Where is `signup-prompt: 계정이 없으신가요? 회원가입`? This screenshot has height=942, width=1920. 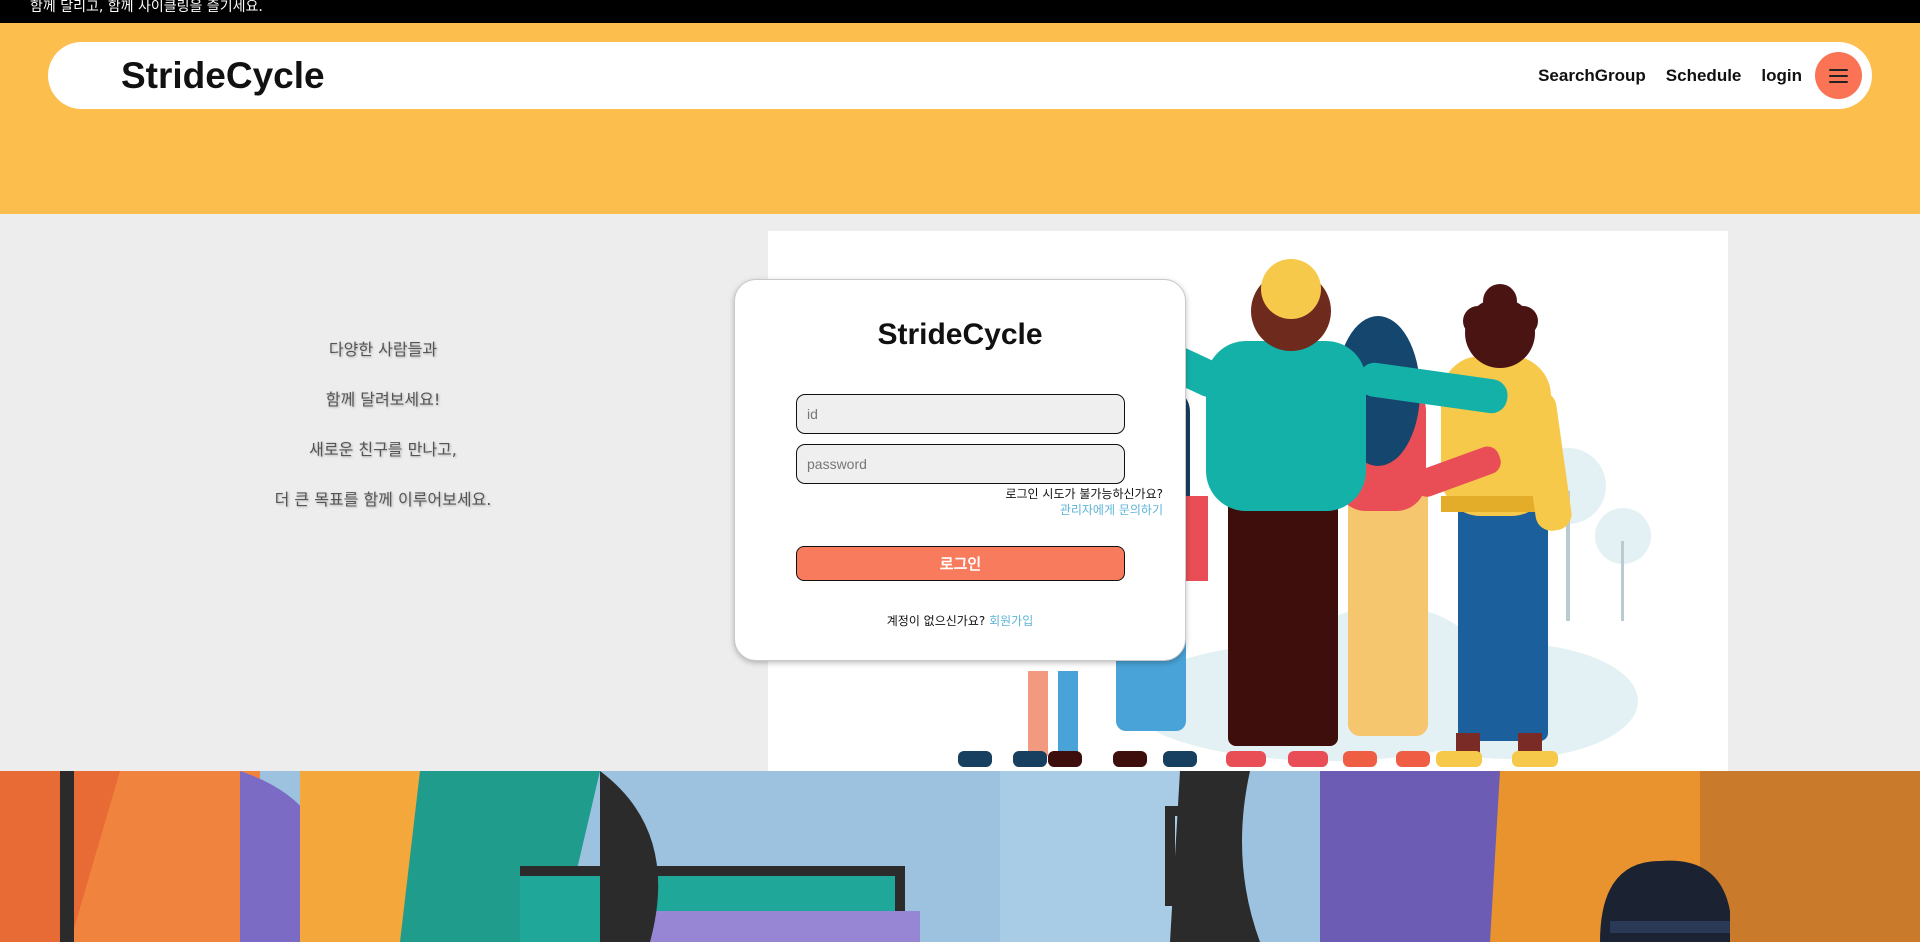
signup-prompt: 계정이 없으신가요? 회원가입 is located at coordinates (960, 620).